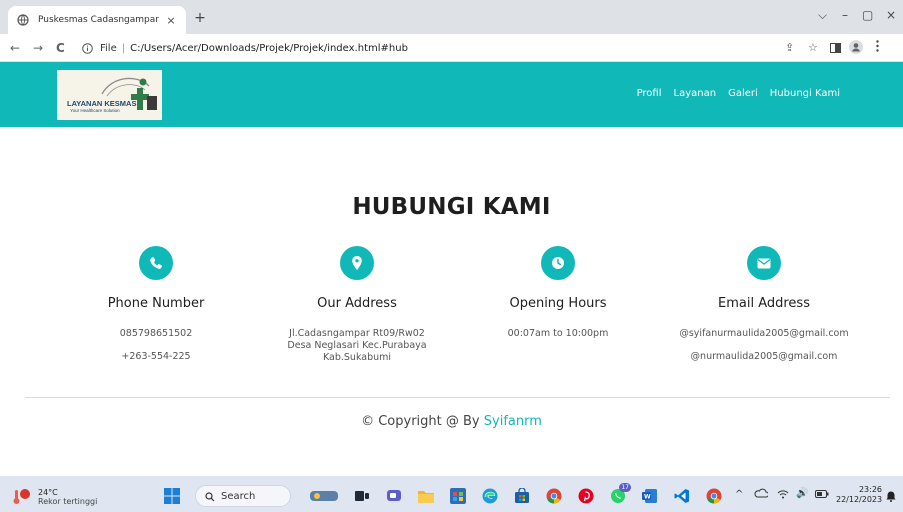 Image resolution: width=903 pixels, height=512 pixels. I want to click on phone-number-1: 085798651502, so click(156, 333).